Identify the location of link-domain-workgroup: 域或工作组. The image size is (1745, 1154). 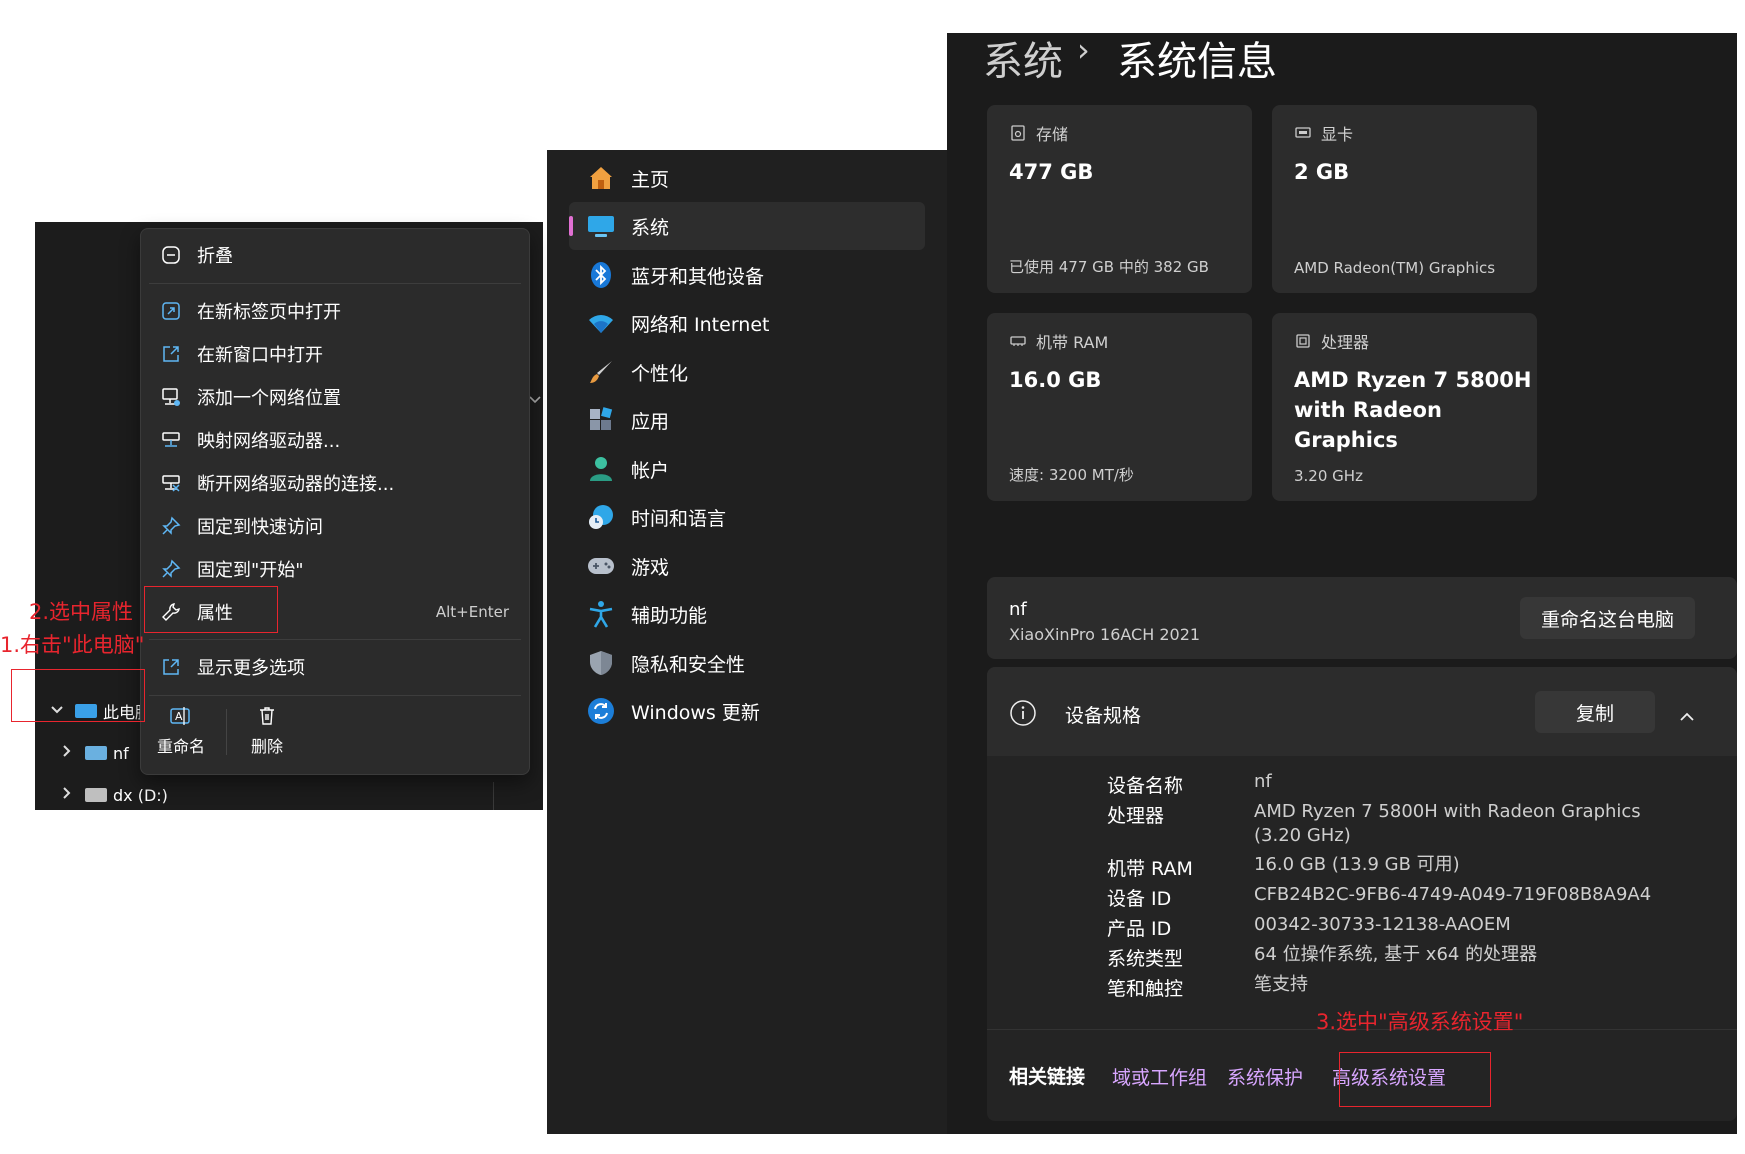
(1159, 1076).